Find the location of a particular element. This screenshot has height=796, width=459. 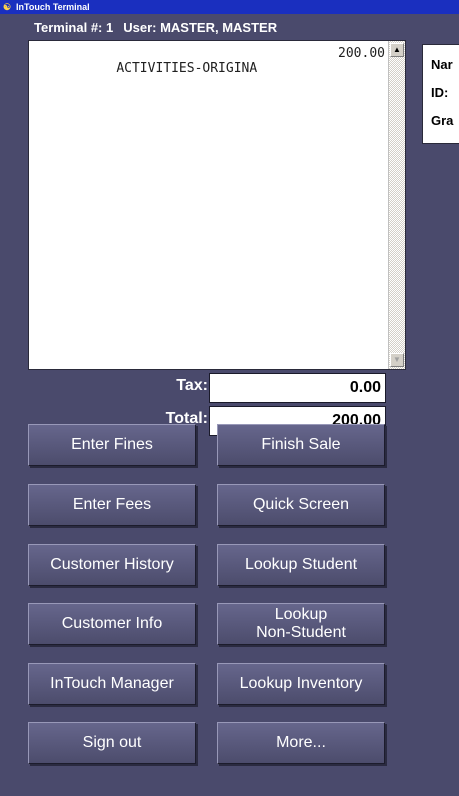

enter-fines-button: Enter Fines is located at coordinates (112, 445).